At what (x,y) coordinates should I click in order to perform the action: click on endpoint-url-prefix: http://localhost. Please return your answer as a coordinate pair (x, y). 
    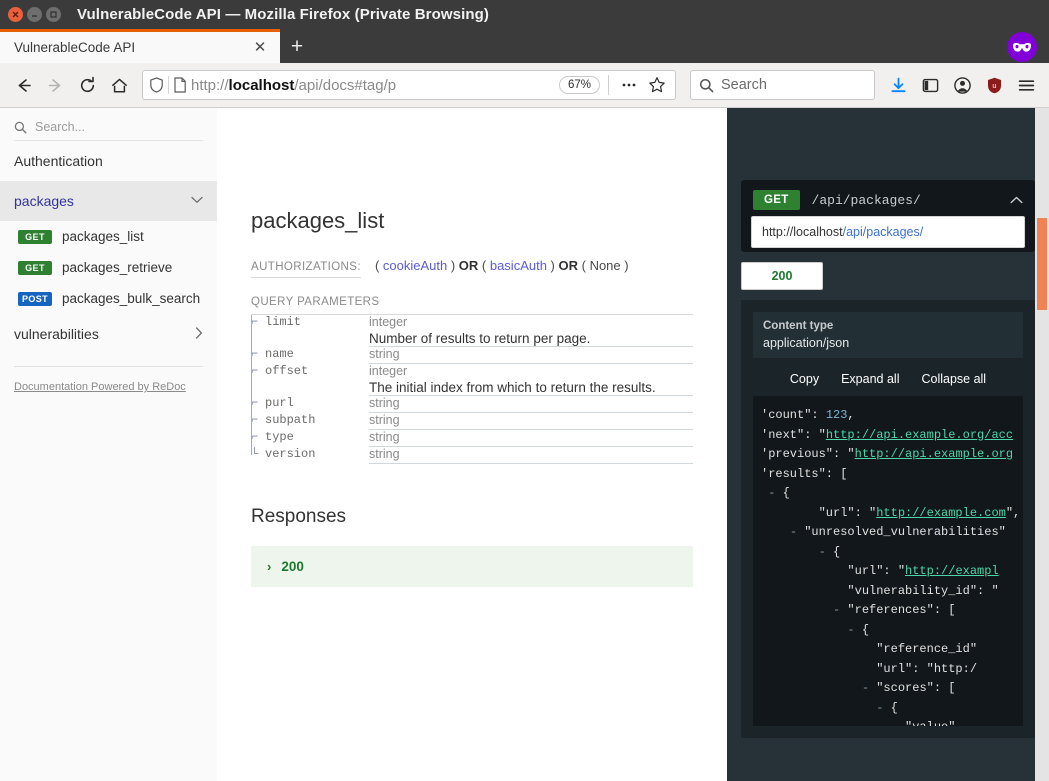
    Looking at the image, I should click on (802, 232).